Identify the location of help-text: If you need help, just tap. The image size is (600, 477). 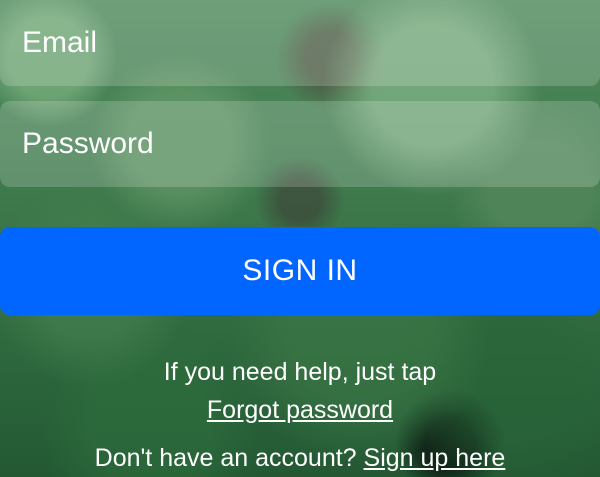
(300, 372).